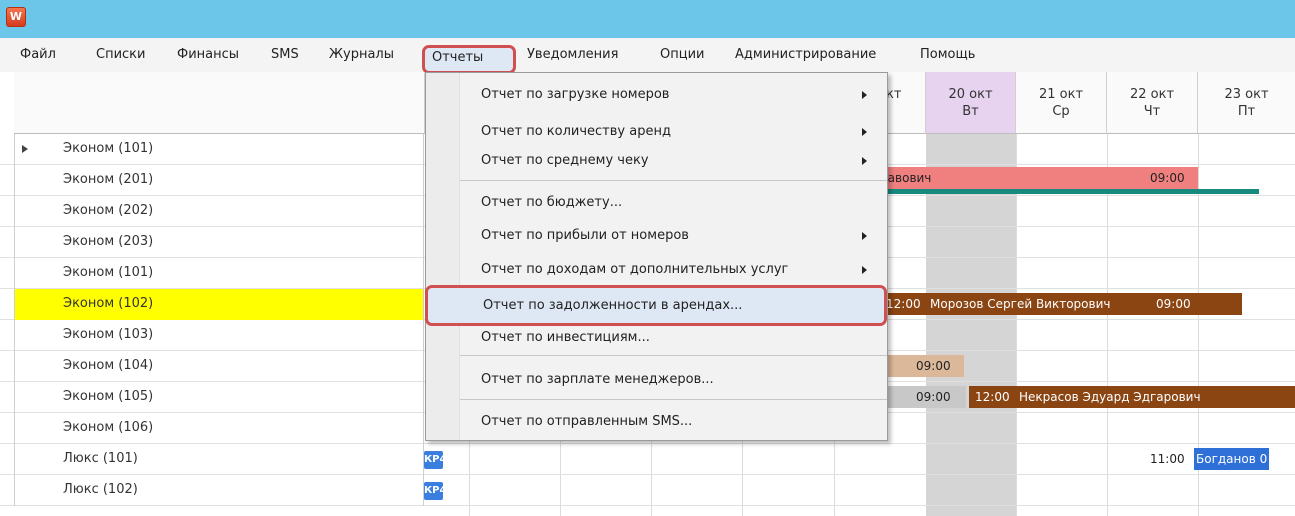 This screenshot has width=1295, height=516. I want to click on day-date: 22 окт, so click(1152, 94).